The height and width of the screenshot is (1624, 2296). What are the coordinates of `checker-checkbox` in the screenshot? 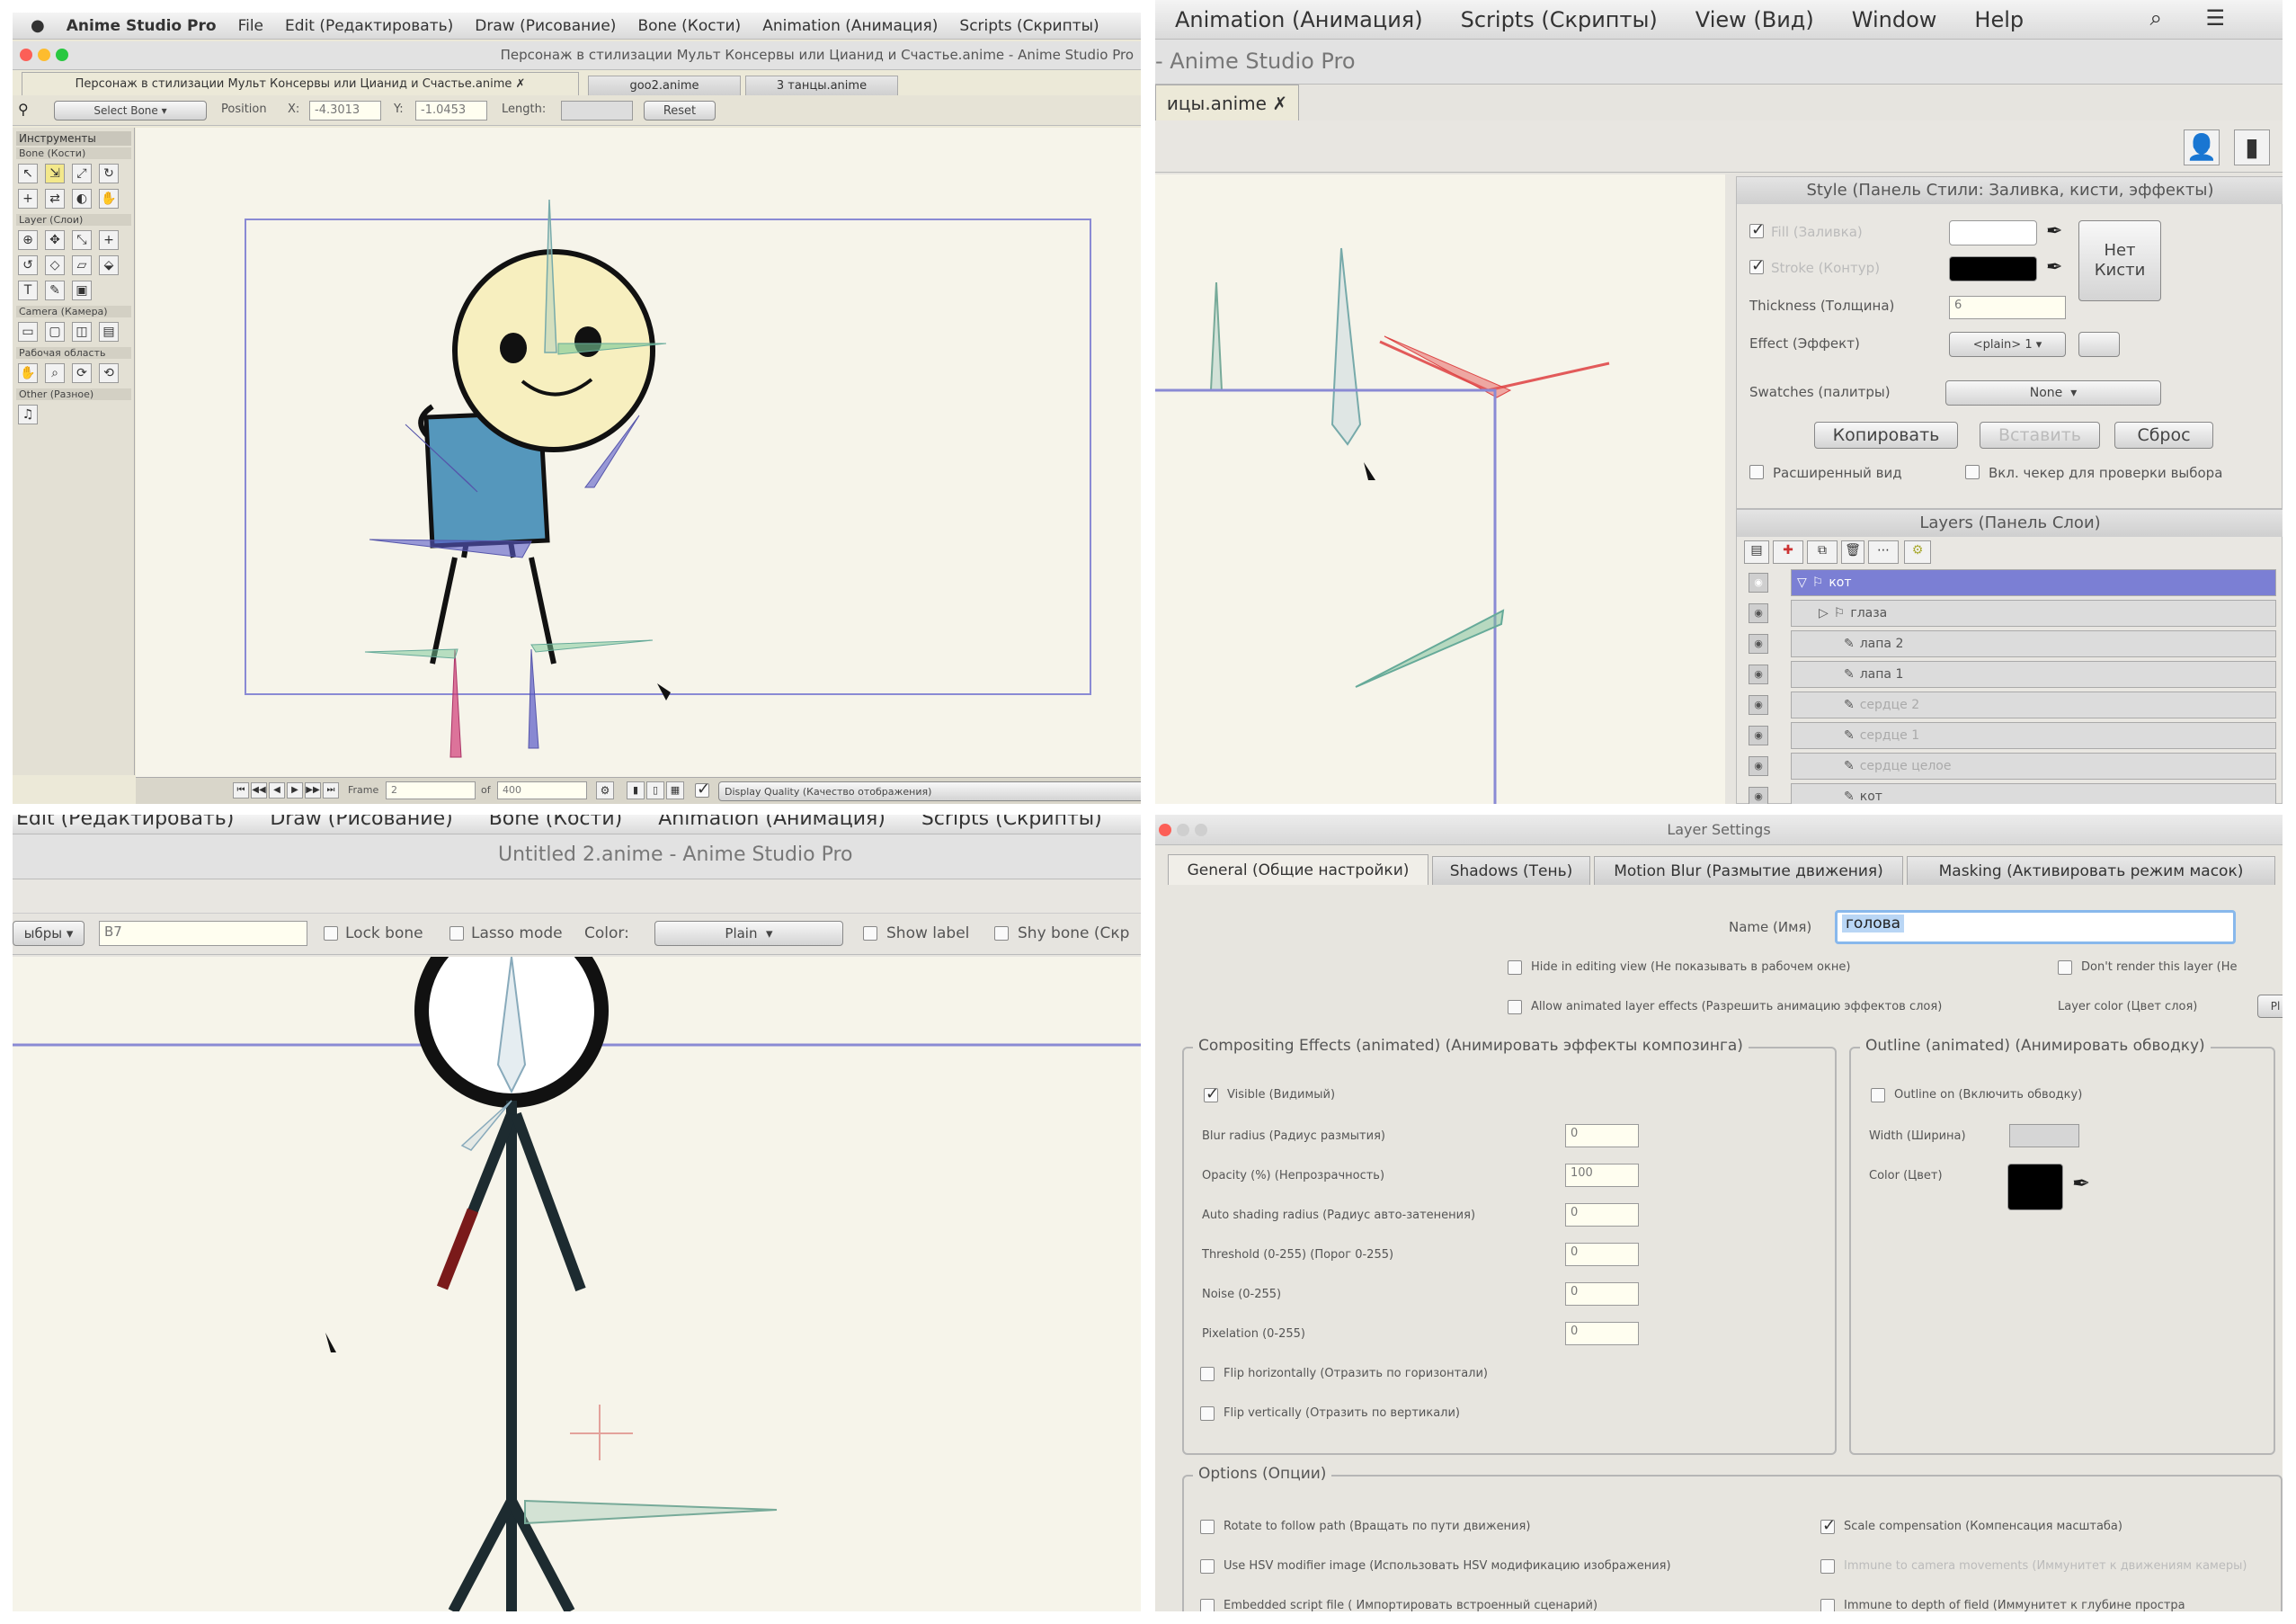 It's located at (1972, 472).